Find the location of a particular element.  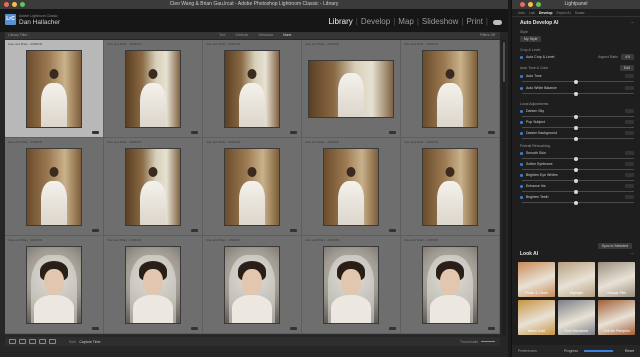

reset-button: Reset is located at coordinates (629, 351).